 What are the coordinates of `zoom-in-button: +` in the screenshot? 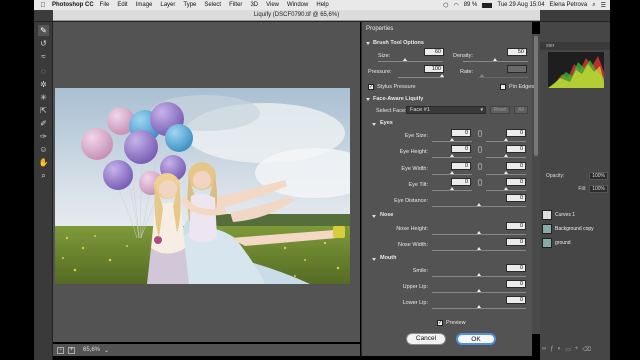 It's located at (71, 350).